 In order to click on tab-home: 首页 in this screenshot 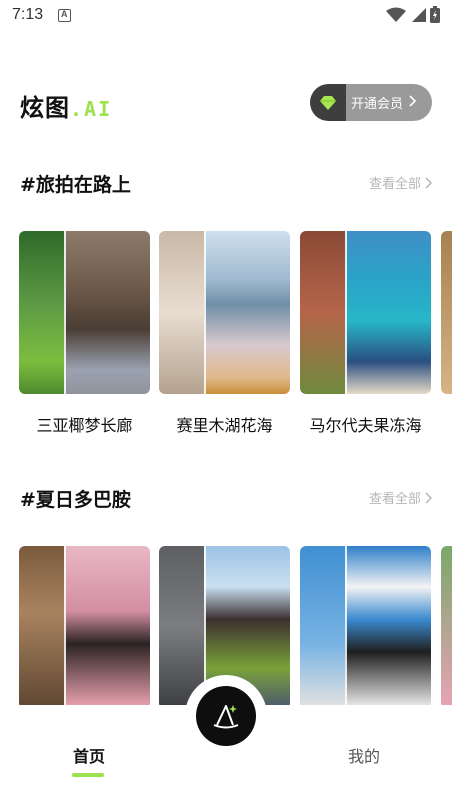, I will do `click(89, 755)`.